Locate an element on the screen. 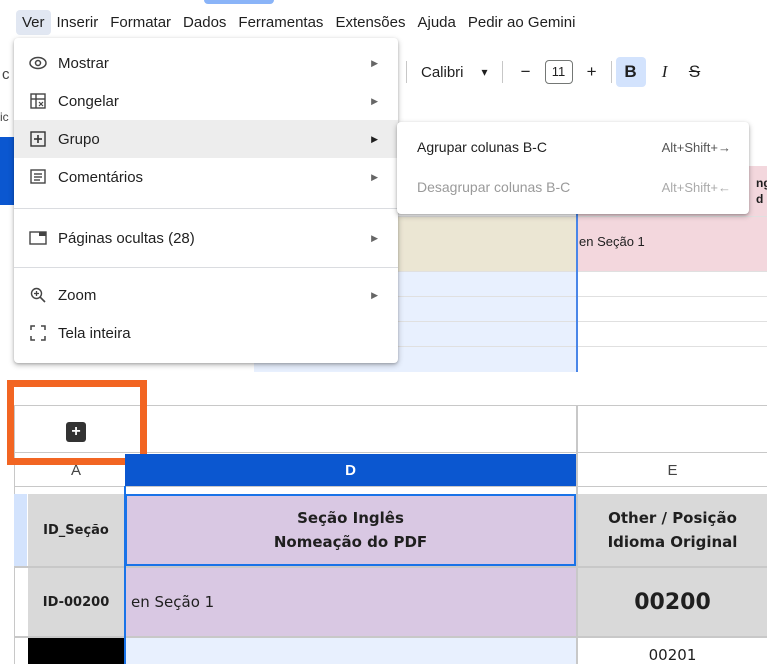  menu-item-grupo: Grupo ▶ is located at coordinates (206, 139).